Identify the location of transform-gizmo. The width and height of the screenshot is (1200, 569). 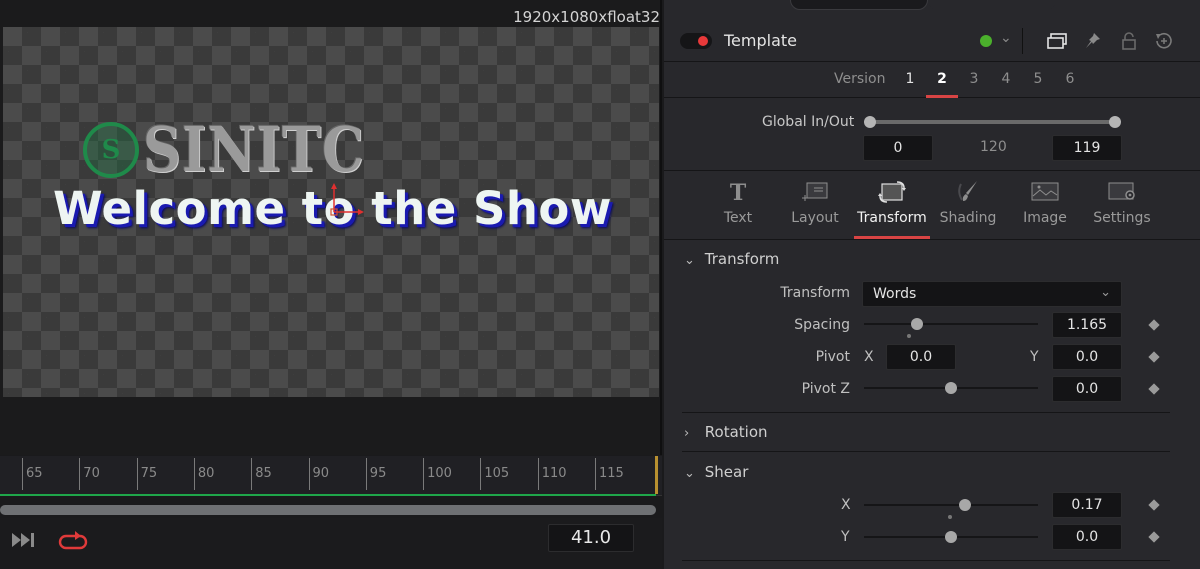
(348, 202).